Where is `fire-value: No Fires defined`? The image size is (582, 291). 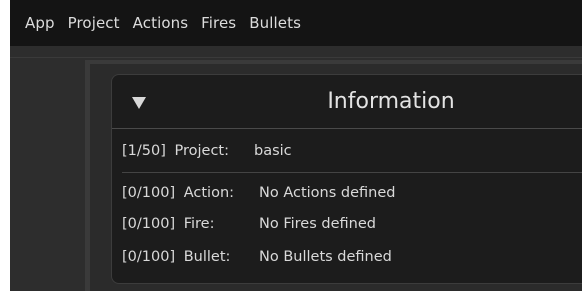
fire-value: No Fires defined is located at coordinates (317, 224).